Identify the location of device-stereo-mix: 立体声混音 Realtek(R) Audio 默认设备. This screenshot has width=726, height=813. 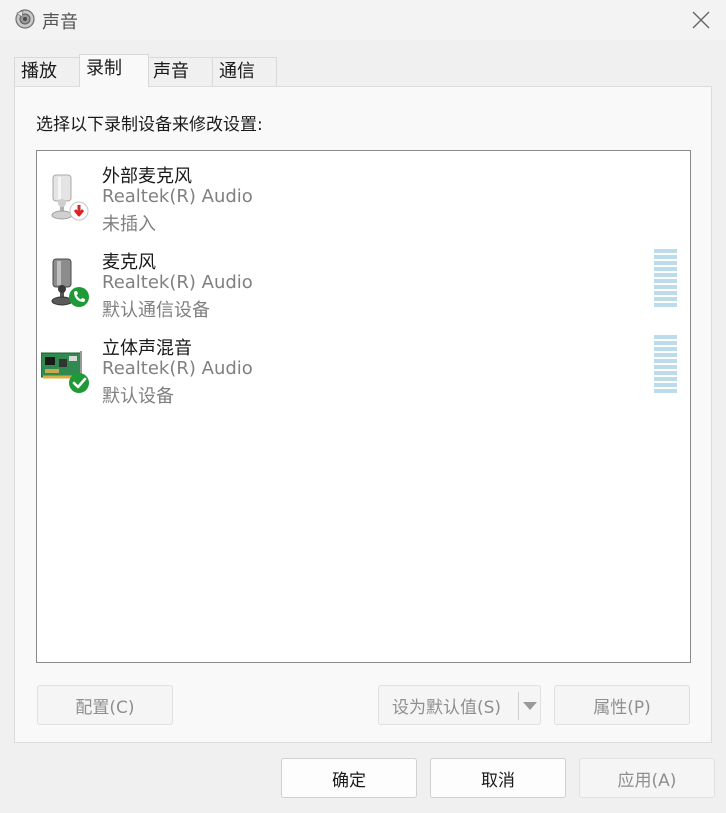
(363, 365).